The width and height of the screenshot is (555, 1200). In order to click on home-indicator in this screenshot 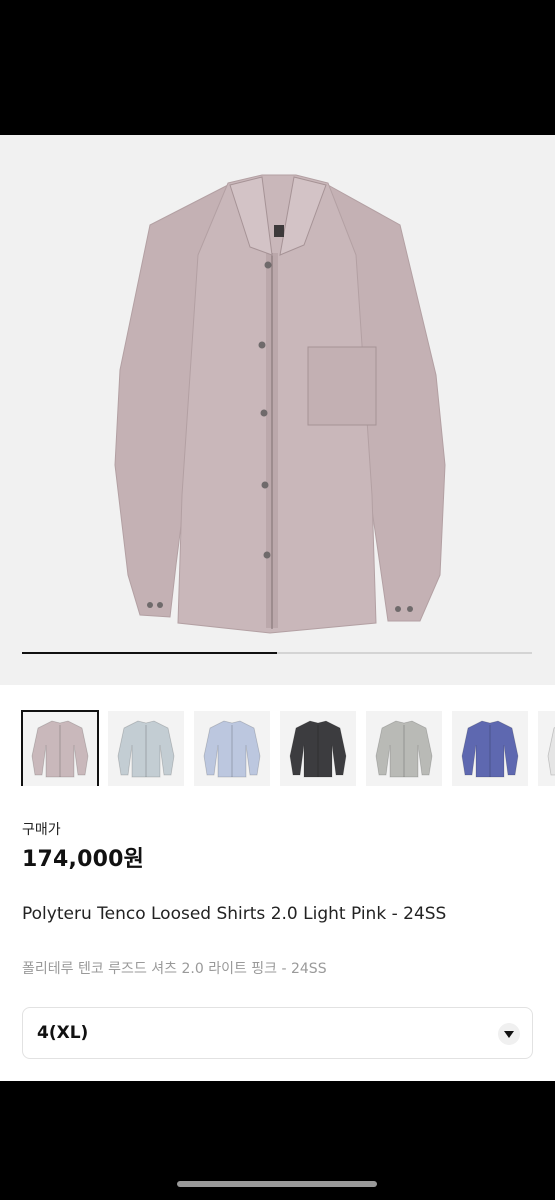, I will do `click(277, 1184)`.